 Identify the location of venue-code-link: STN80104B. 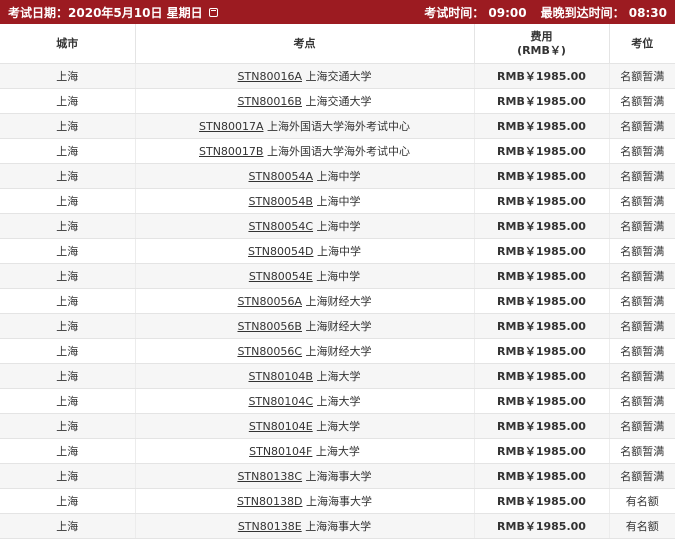
(281, 376).